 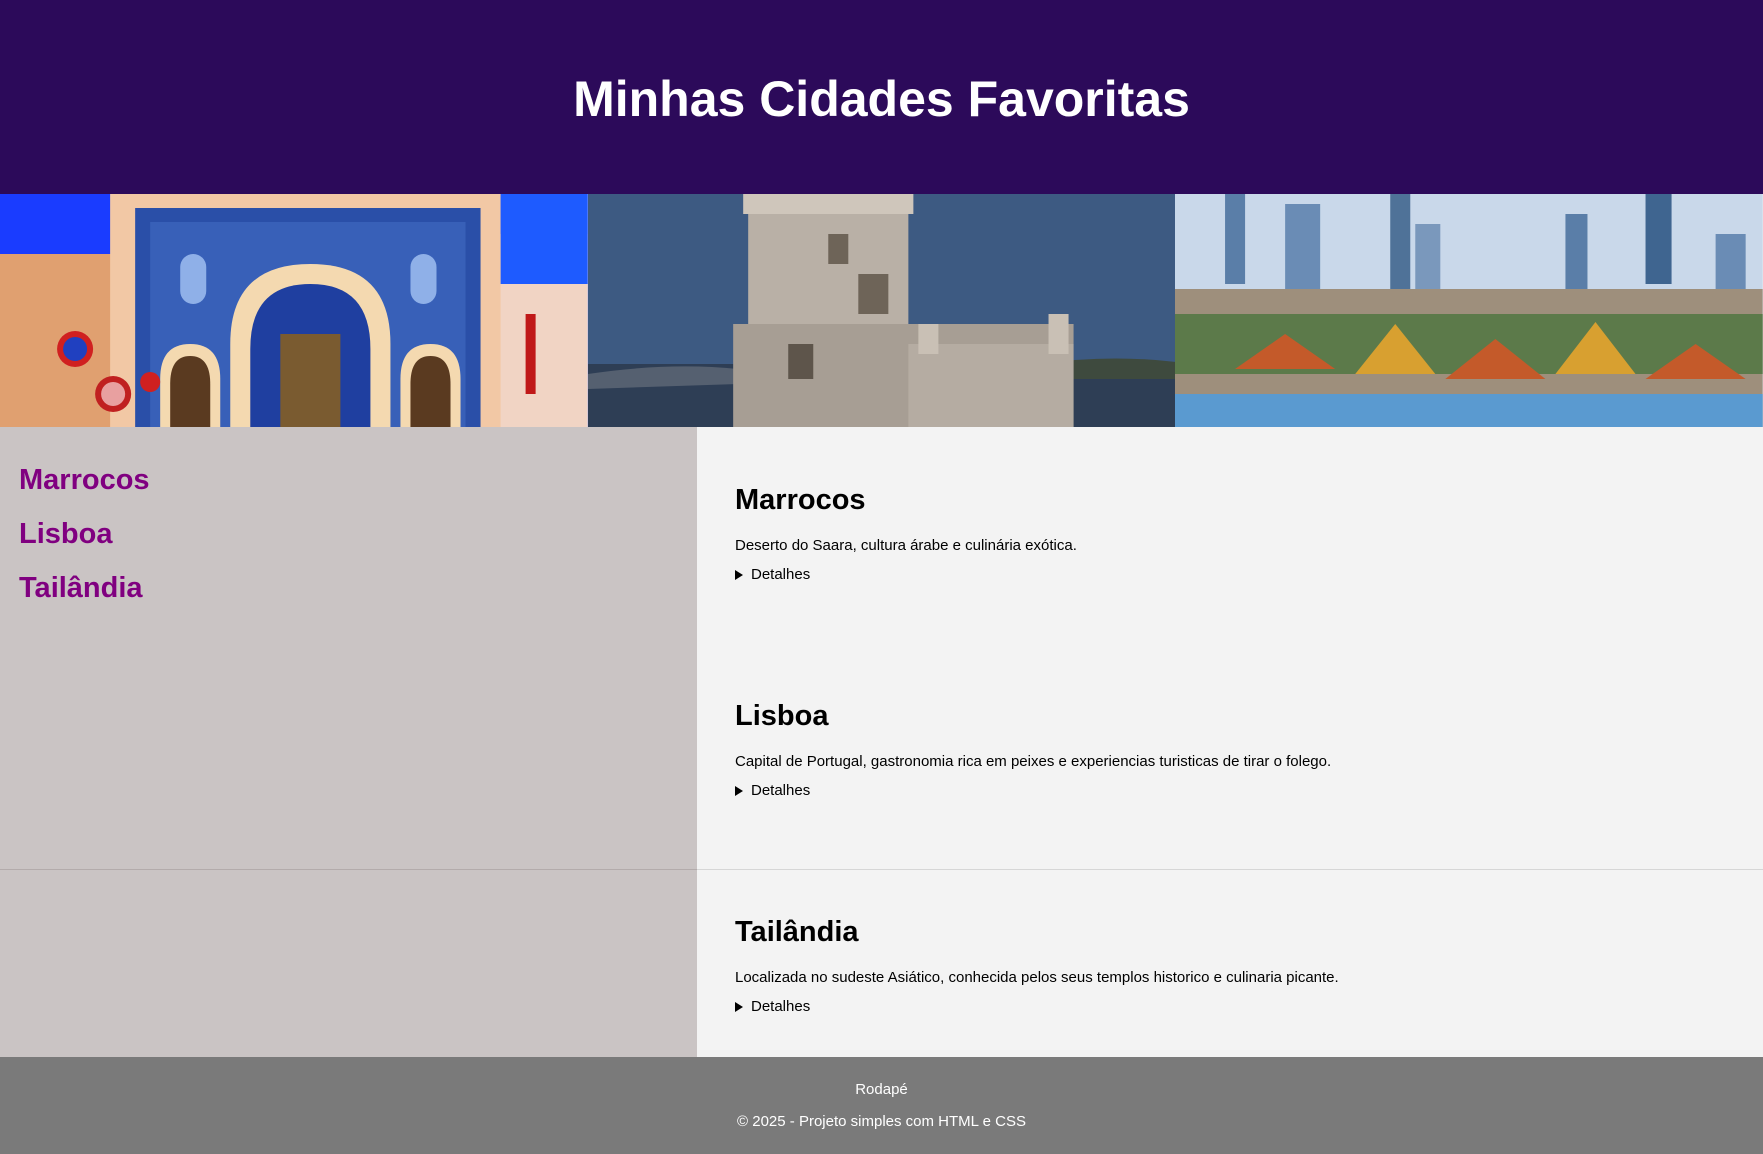 What do you see at coordinates (84, 480) in the screenshot?
I see `sidebar-link-marrocos: Marrocos` at bounding box center [84, 480].